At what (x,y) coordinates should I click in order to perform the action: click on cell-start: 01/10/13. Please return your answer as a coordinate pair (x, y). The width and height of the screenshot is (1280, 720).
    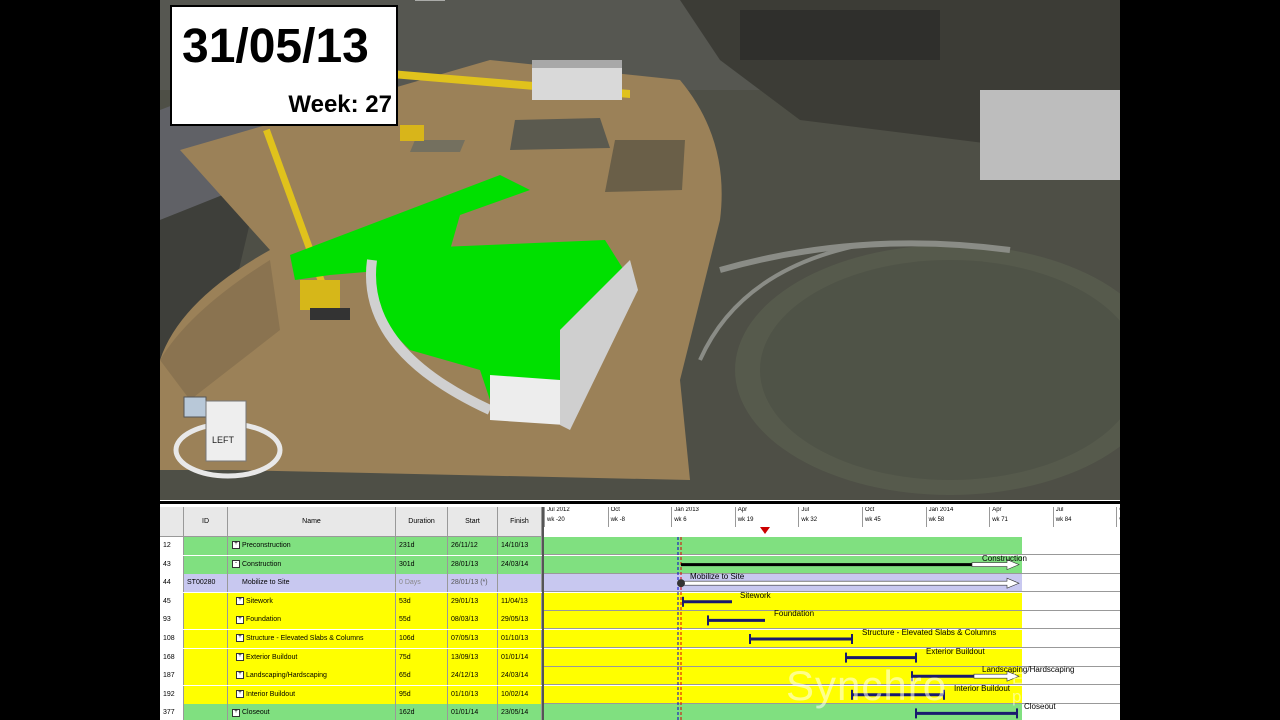
    Looking at the image, I should click on (473, 694).